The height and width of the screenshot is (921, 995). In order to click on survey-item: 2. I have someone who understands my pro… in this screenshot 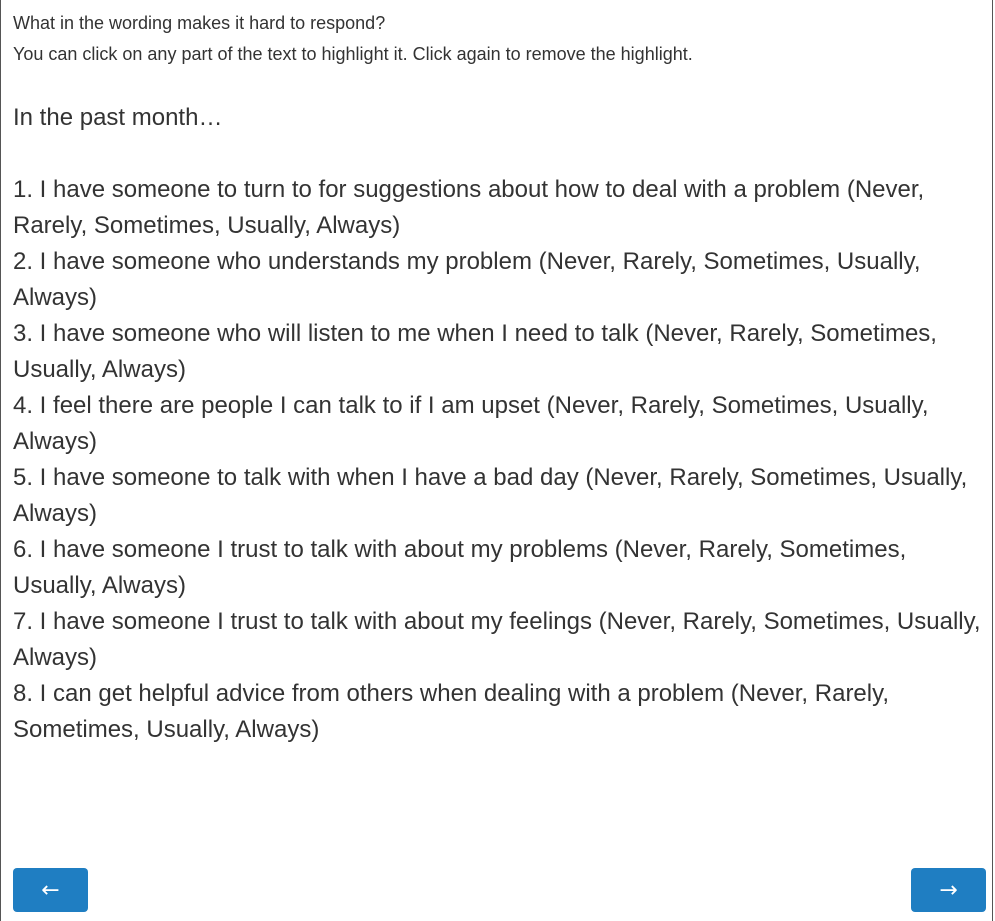, I will do `click(499, 280)`.